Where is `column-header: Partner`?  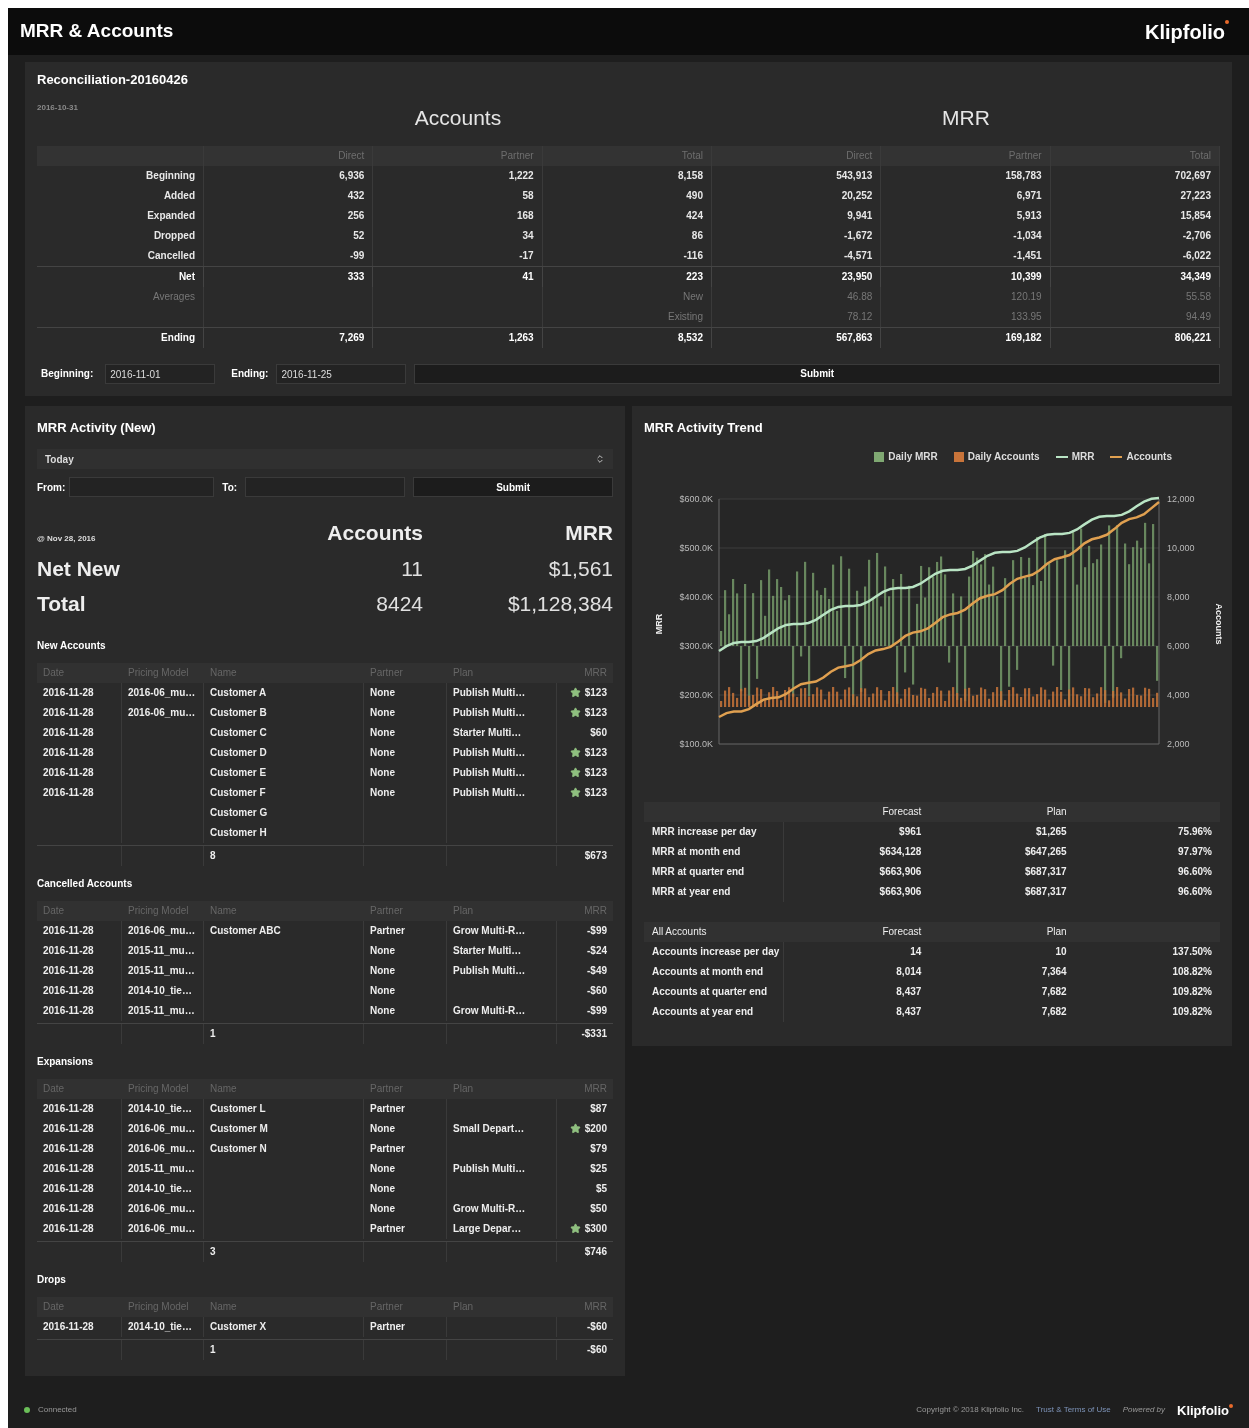
column-header: Partner is located at coordinates (517, 155).